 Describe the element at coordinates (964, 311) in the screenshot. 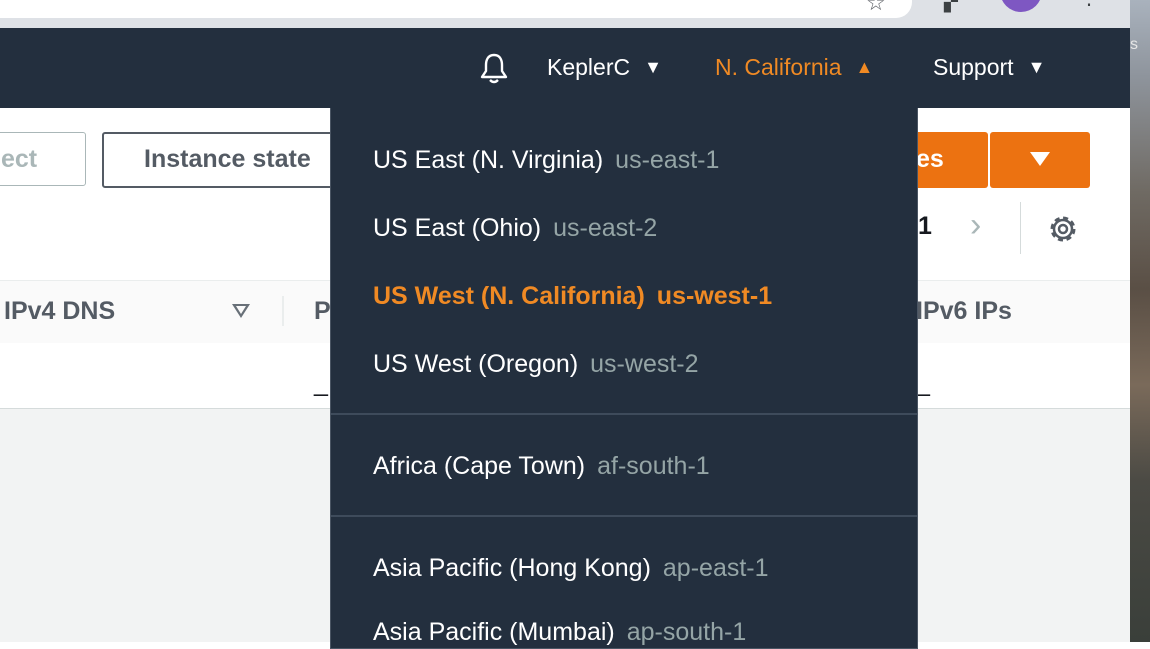

I see `column-header-ipv6: IPv6 IPs` at that location.